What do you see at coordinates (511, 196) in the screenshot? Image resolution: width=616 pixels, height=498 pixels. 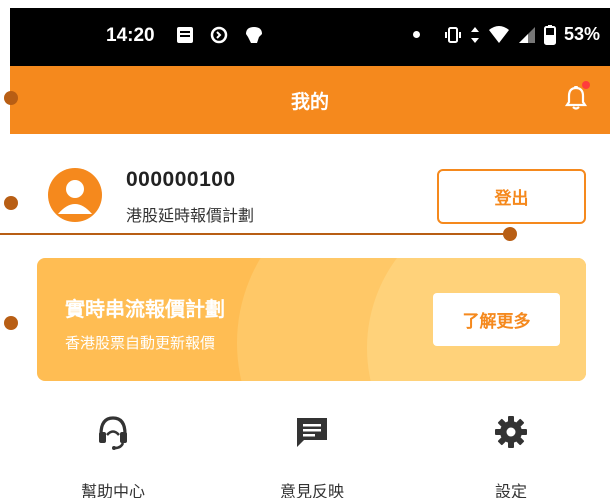 I see `logout-button: 登出` at bounding box center [511, 196].